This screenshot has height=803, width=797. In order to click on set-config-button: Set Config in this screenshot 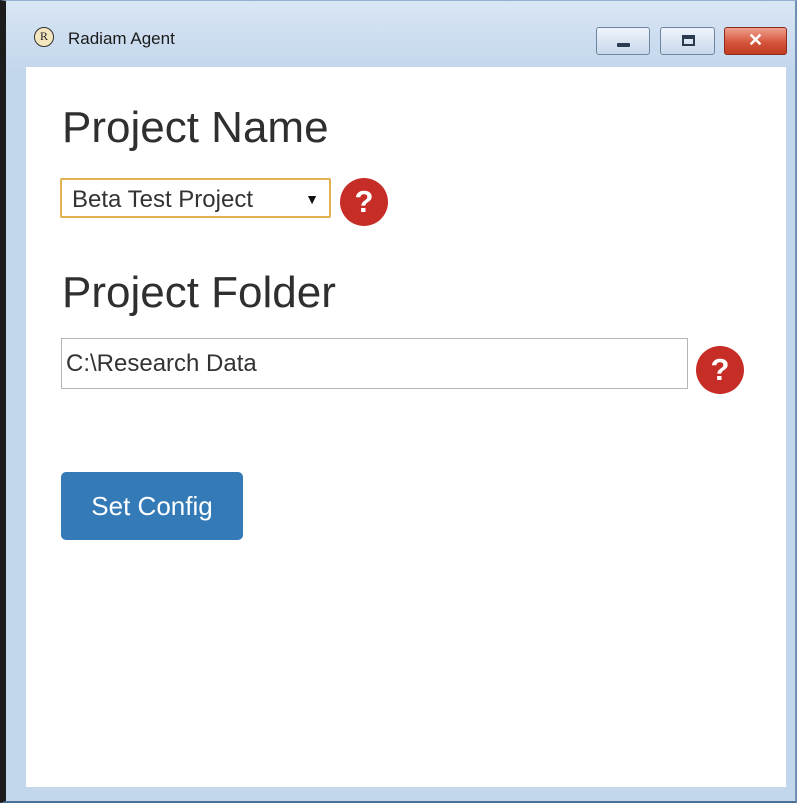, I will do `click(152, 506)`.